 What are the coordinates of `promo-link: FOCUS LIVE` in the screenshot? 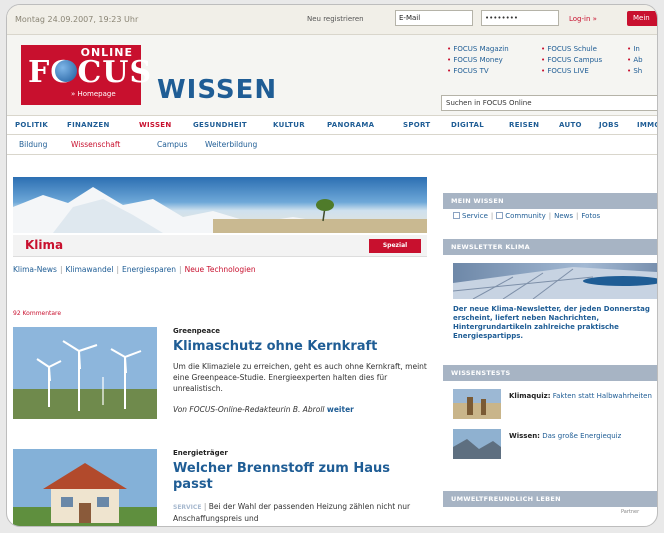 It's located at (564, 71).